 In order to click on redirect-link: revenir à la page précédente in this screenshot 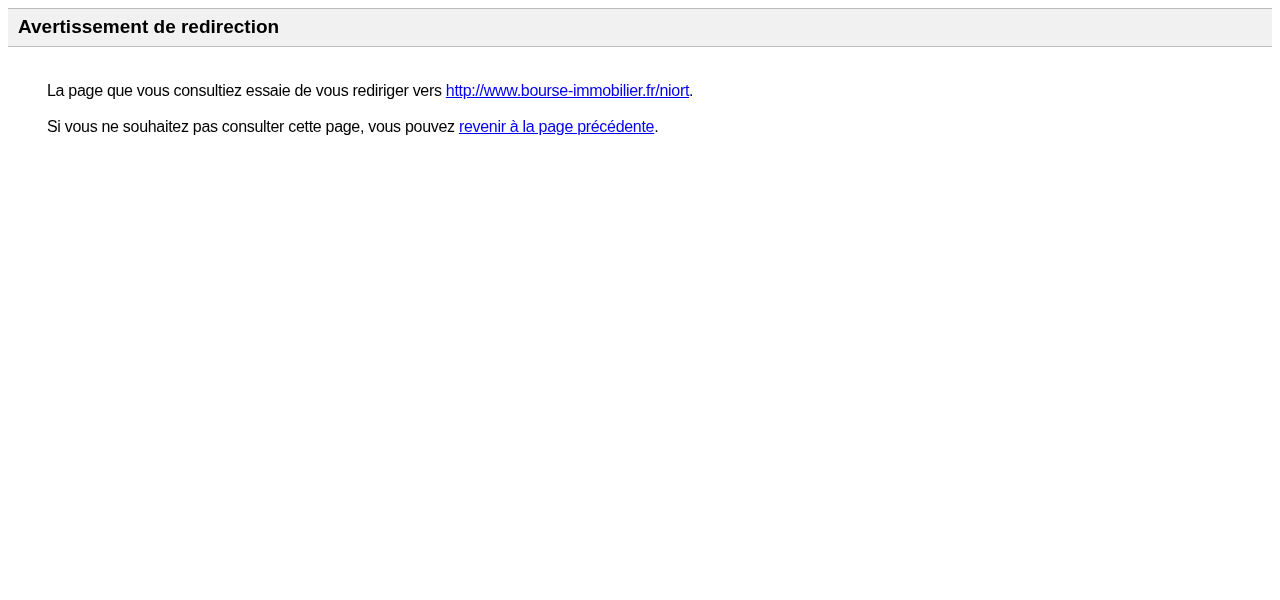, I will do `click(556, 126)`.